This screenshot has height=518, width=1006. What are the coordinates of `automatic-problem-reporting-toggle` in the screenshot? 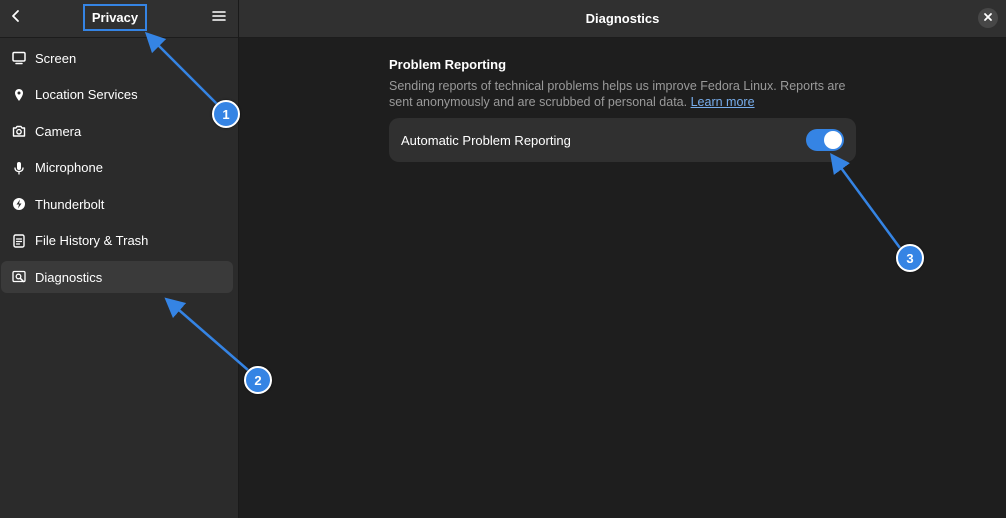 It's located at (825, 140).